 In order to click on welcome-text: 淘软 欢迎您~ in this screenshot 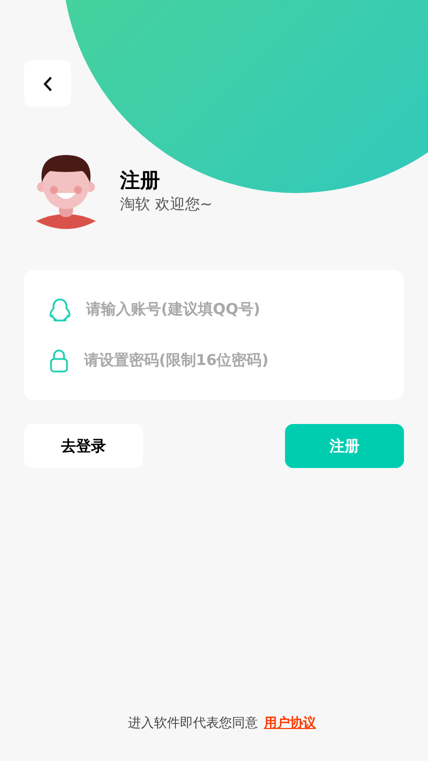, I will do `click(166, 204)`.